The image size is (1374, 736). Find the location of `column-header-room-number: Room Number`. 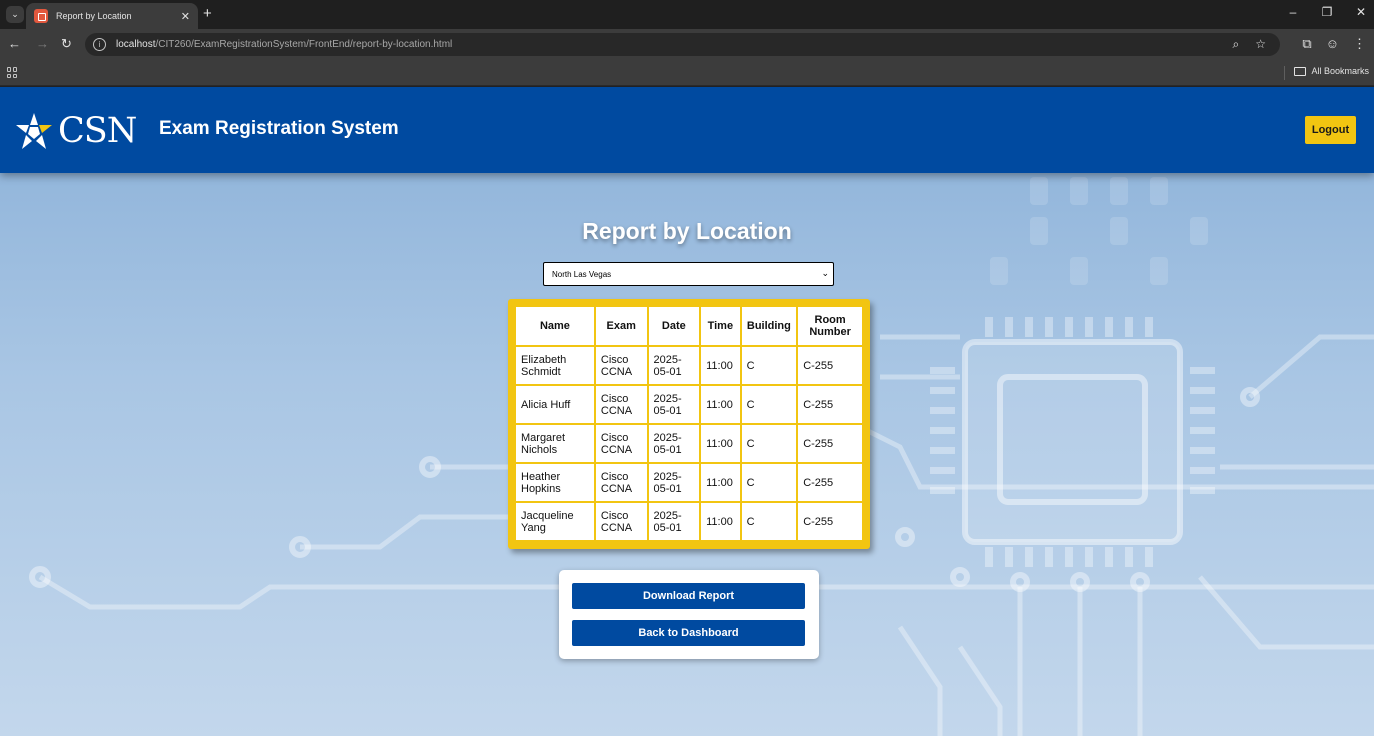

column-header-room-number: Room Number is located at coordinates (830, 326).